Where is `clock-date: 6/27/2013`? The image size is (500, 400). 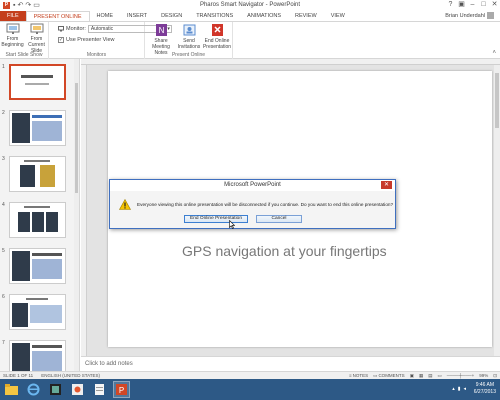
clock-date: 6/27/2013 is located at coordinates (484, 392).